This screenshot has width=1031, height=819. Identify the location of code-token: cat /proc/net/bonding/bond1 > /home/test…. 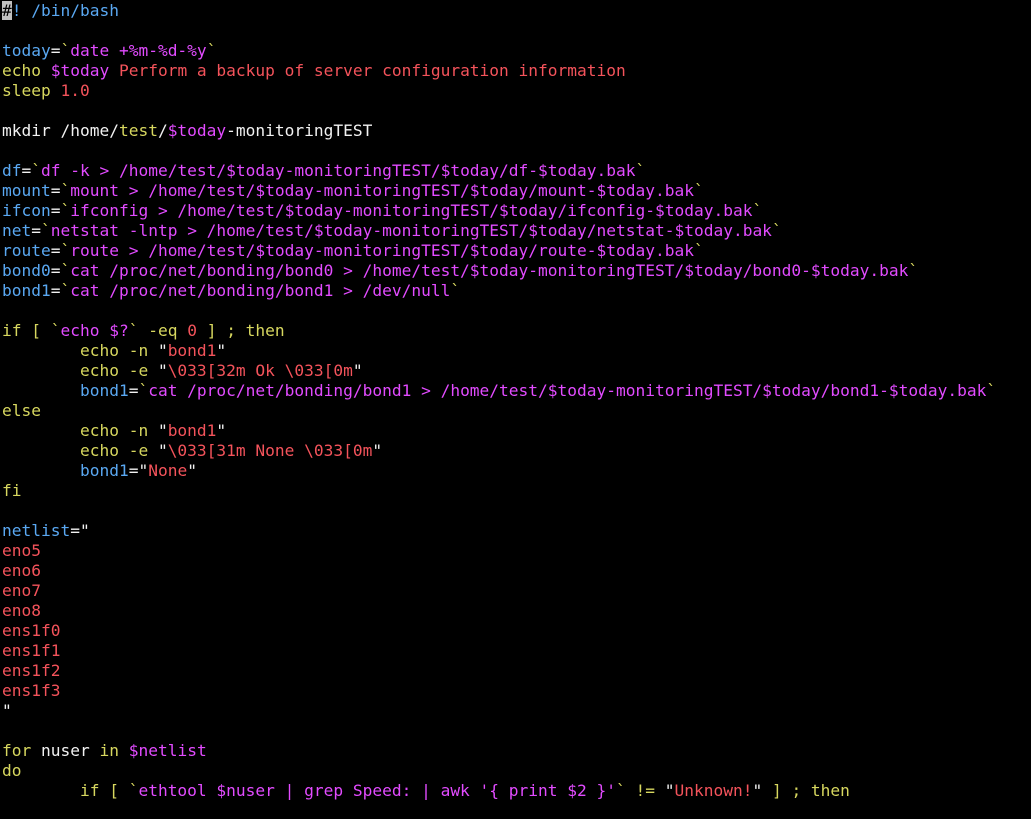
(567, 390).